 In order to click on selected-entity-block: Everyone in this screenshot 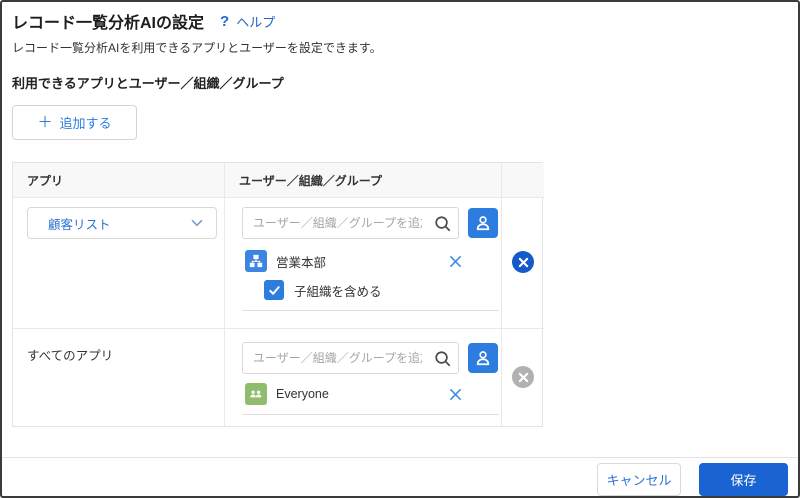, I will do `click(370, 399)`.